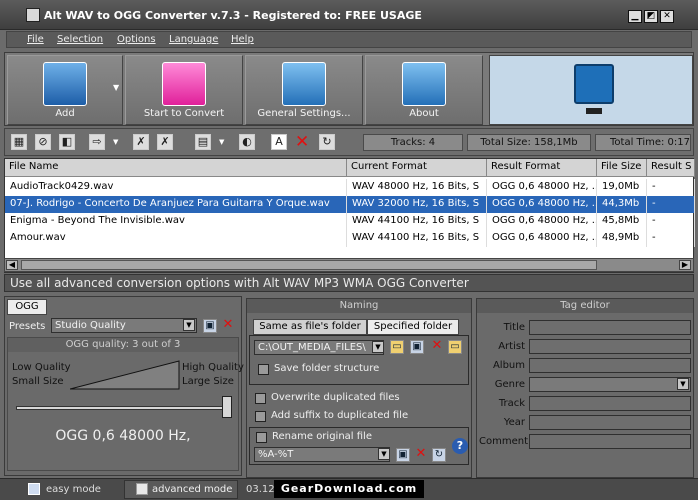 This screenshot has height=500, width=698. I want to click on menu-options: Options, so click(136, 39).